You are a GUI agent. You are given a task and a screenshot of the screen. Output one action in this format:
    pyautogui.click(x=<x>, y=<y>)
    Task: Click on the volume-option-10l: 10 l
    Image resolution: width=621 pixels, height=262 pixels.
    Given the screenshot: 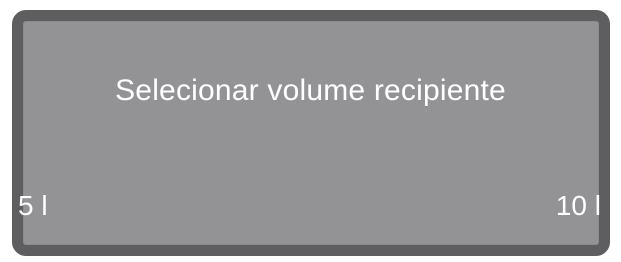 What is the action you would take?
    pyautogui.click(x=578, y=206)
    